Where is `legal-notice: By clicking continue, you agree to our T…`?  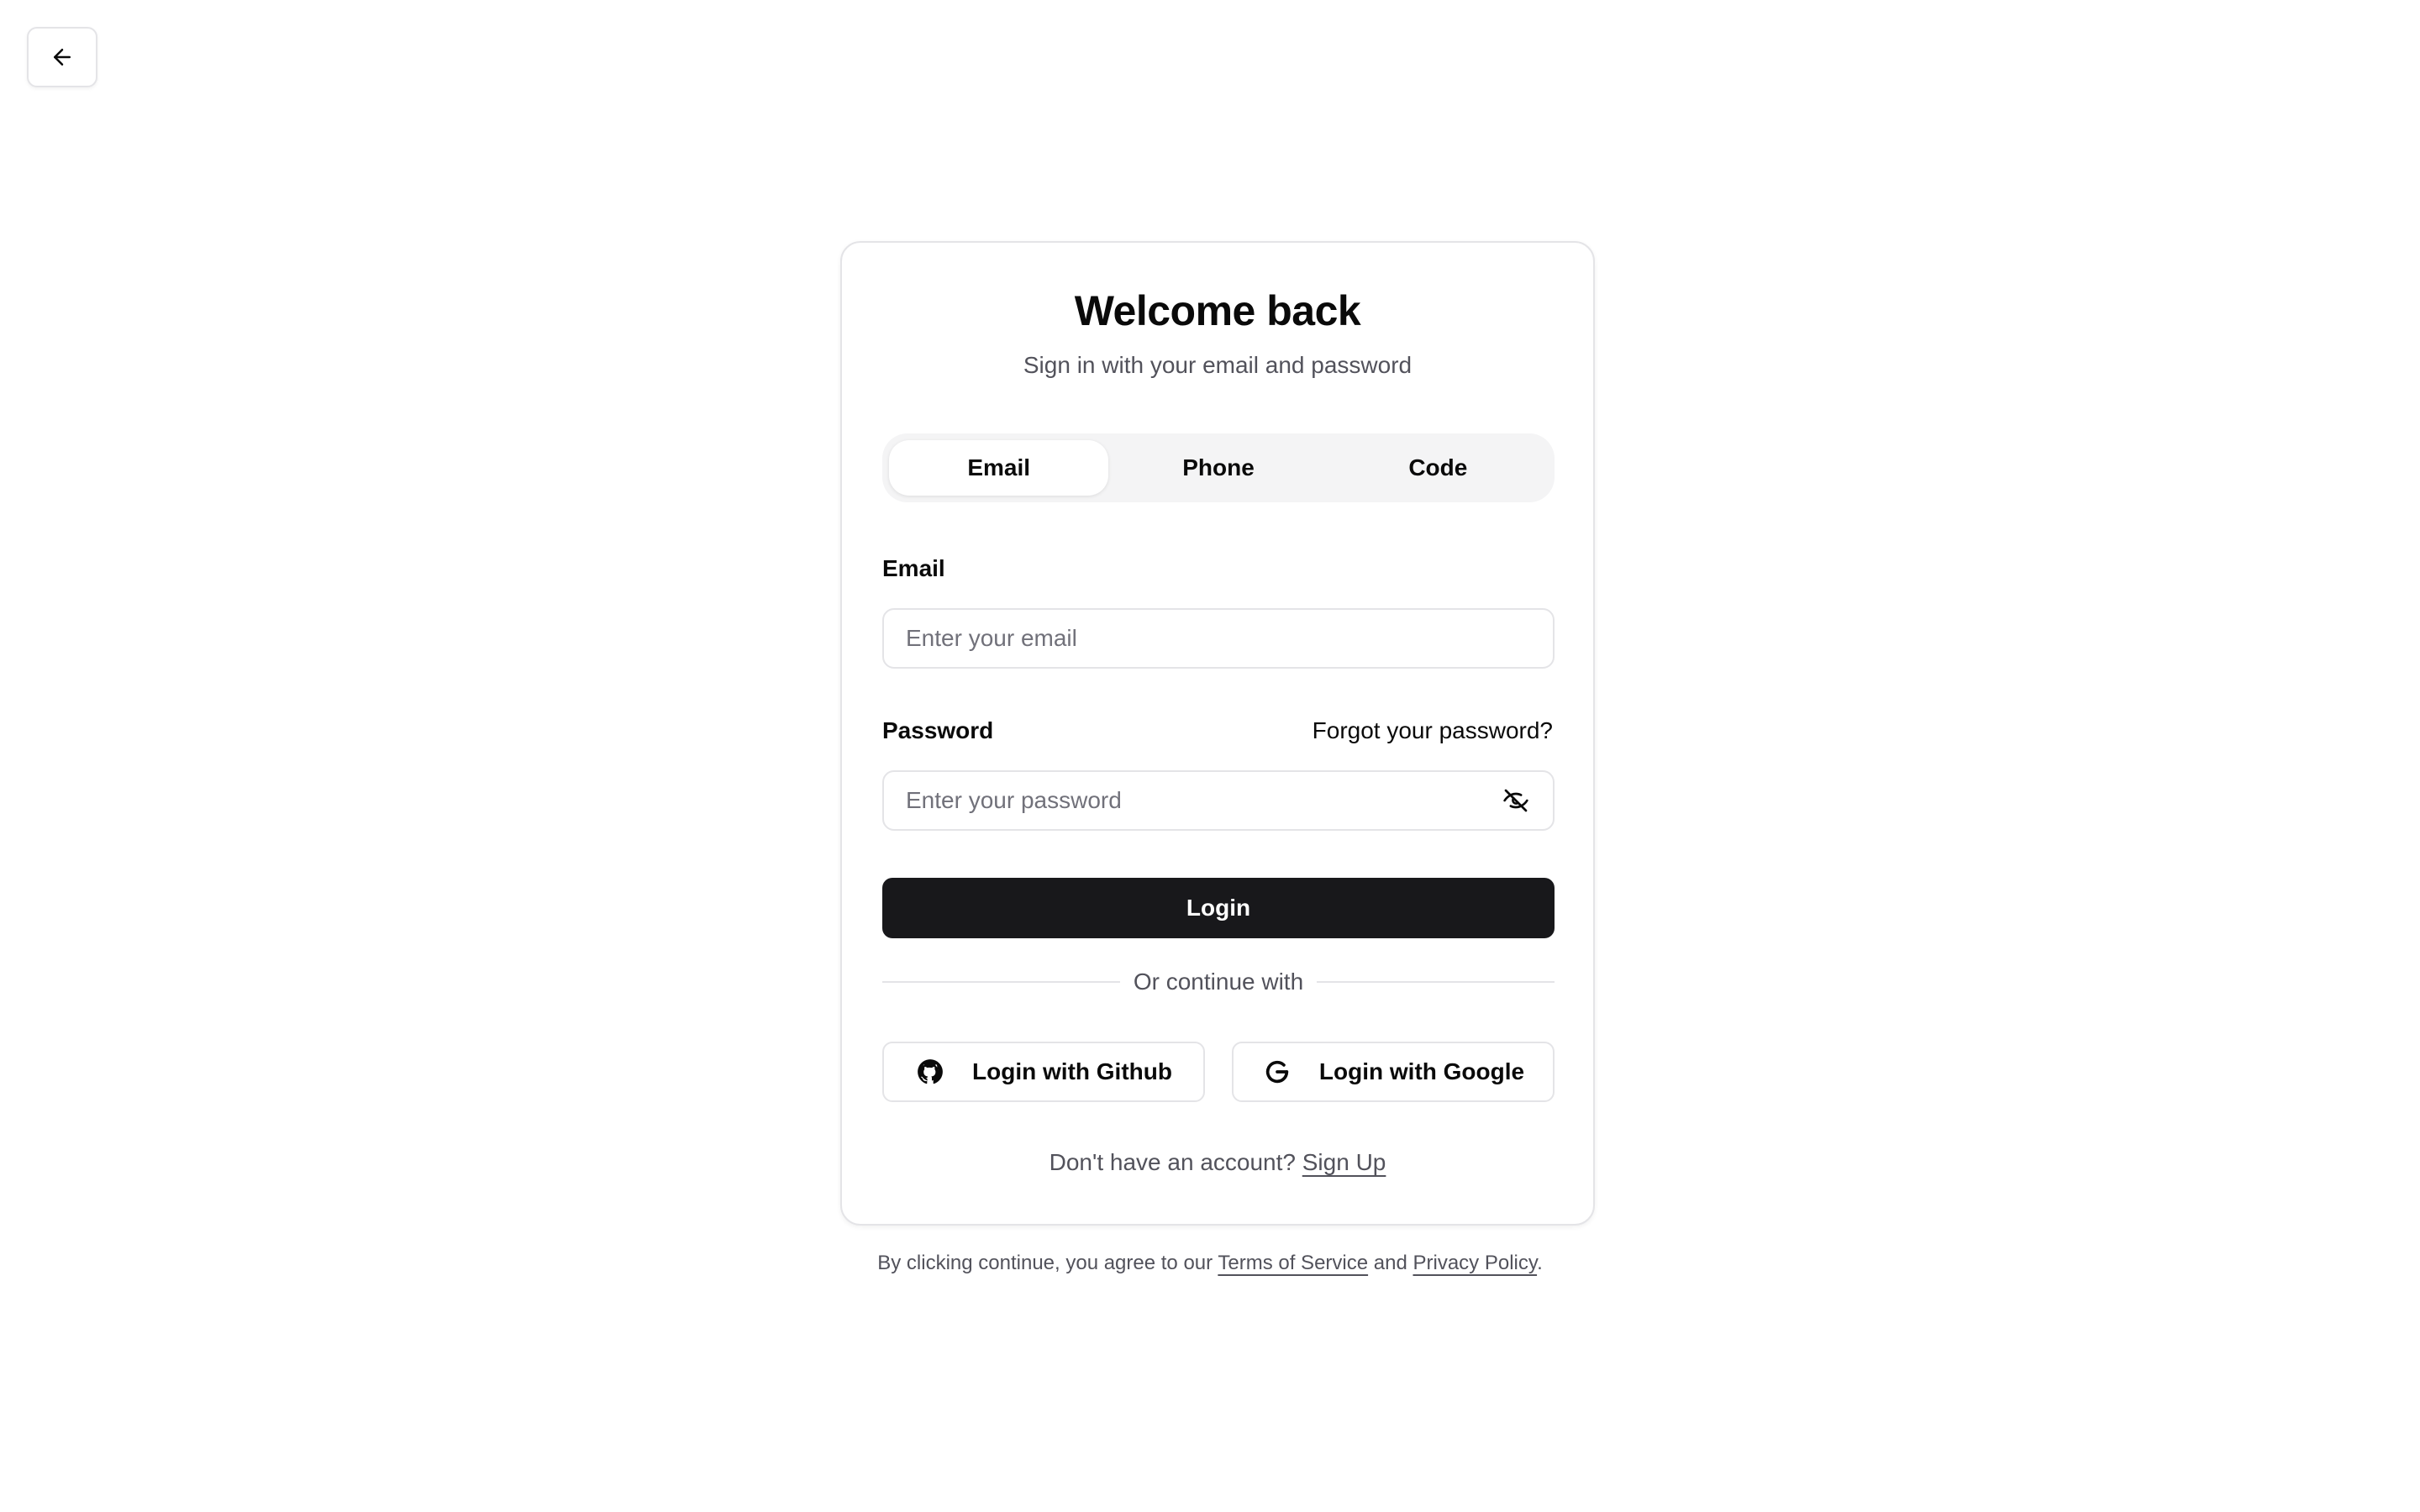
legal-notice: By clicking continue, you agree to our T… is located at coordinates (1210, 1263).